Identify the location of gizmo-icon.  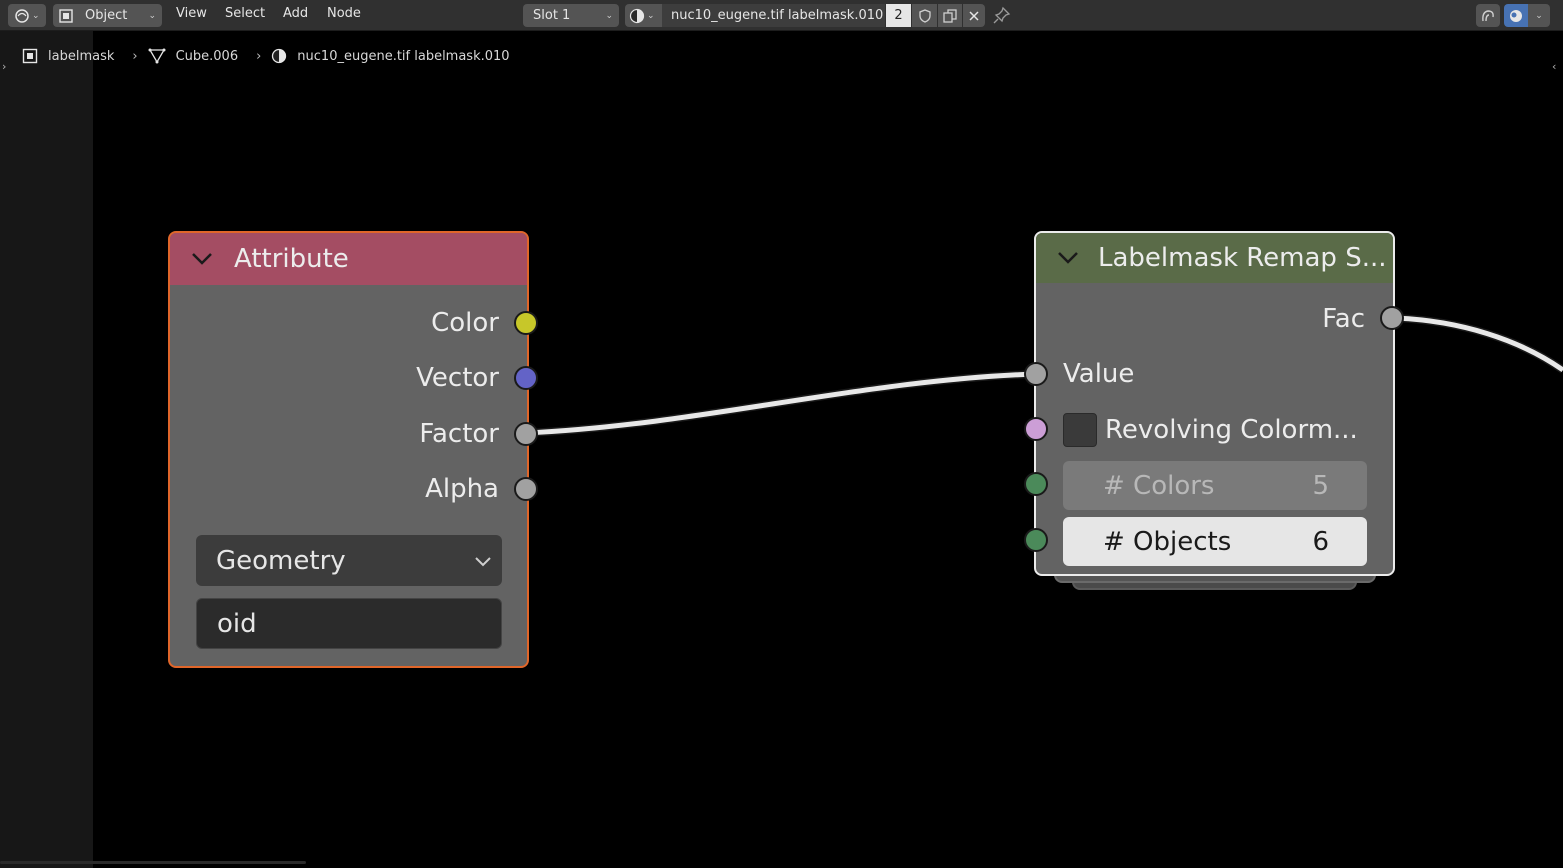
(1488, 15).